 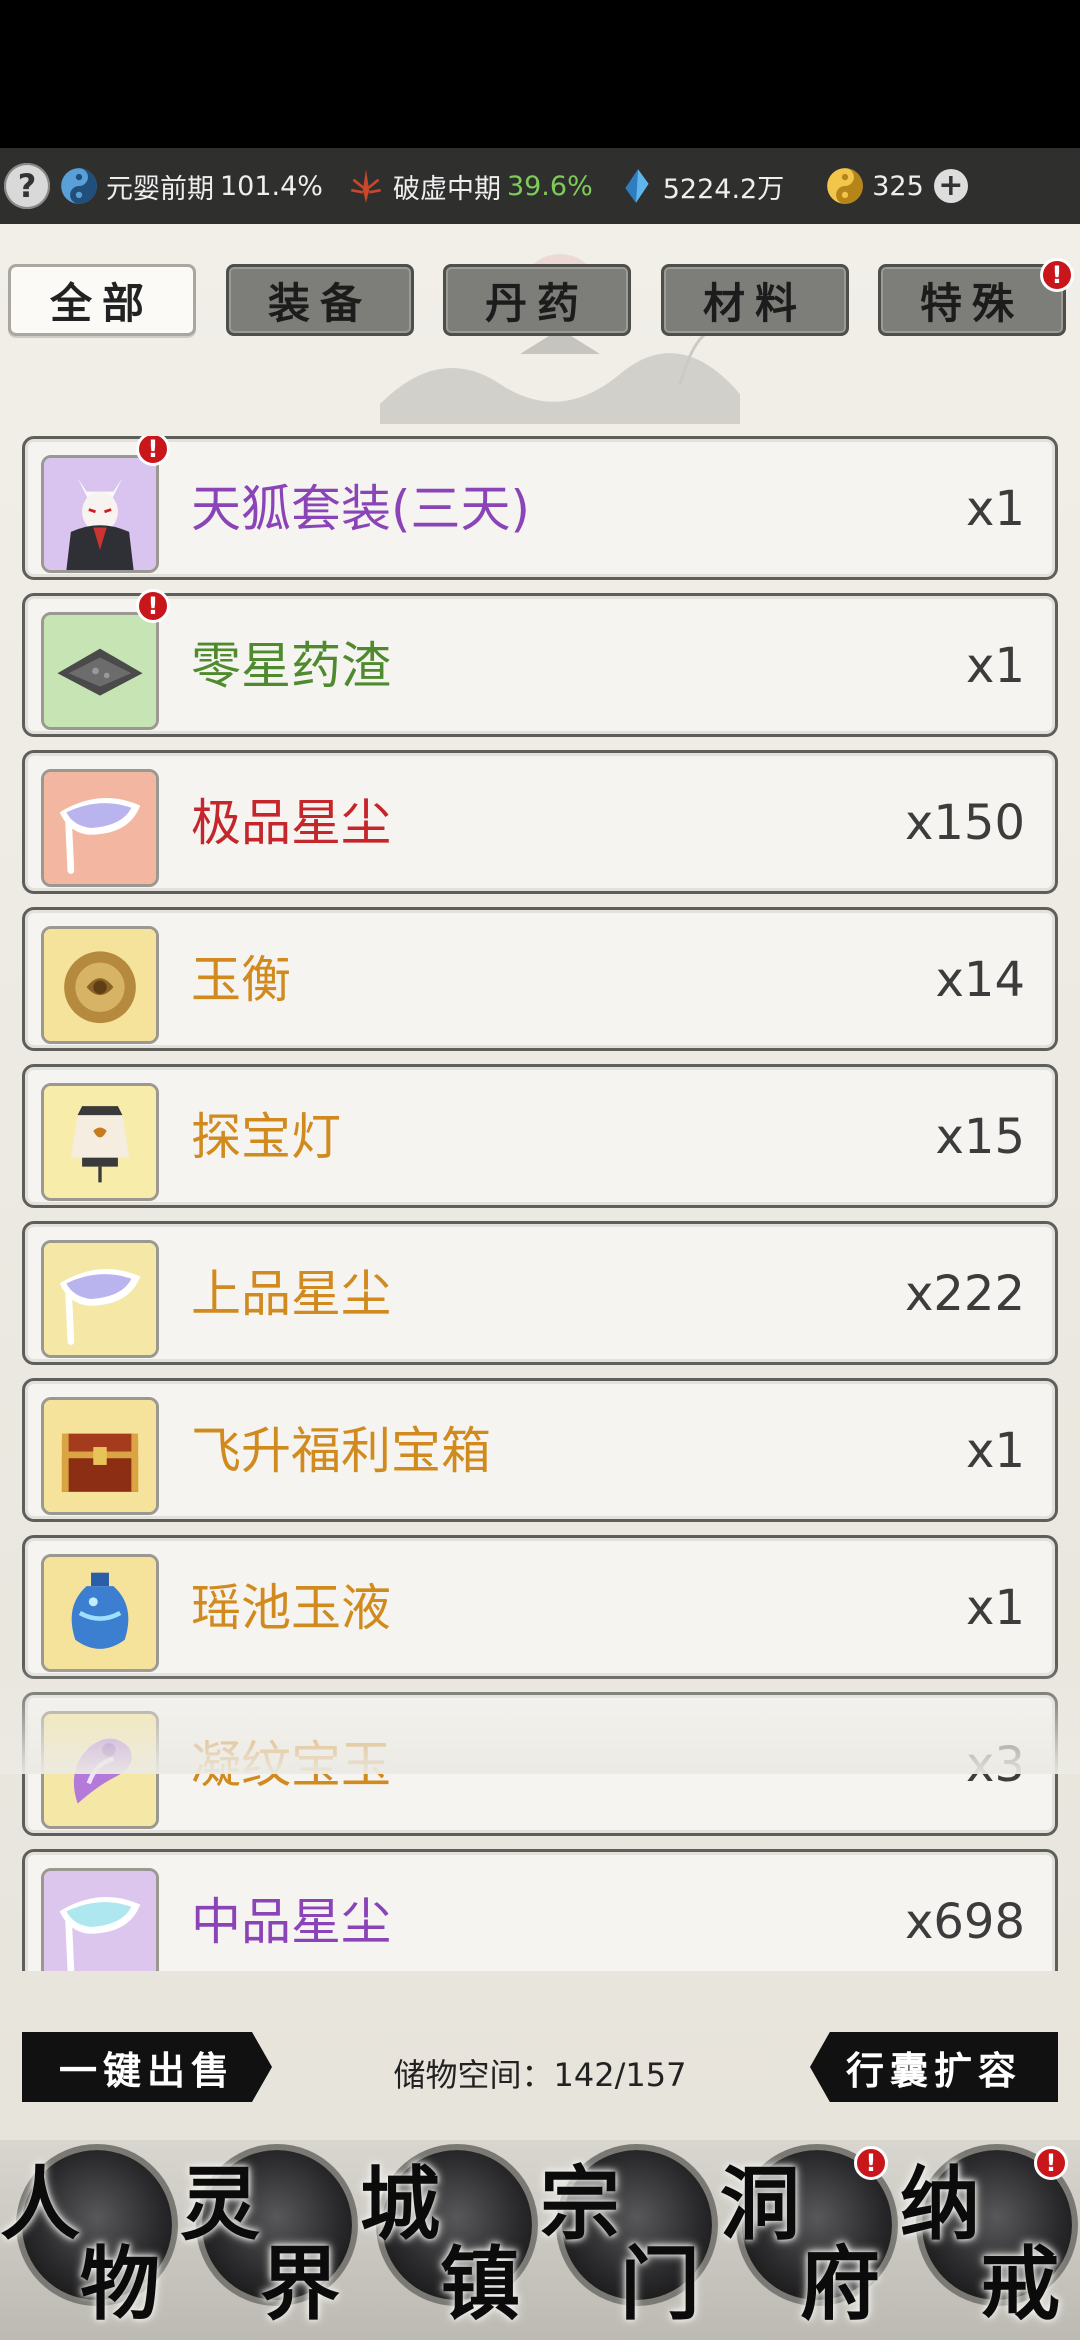 What do you see at coordinates (540, 1136) in the screenshot?
I see `list-item: 探宝灯 x15` at bounding box center [540, 1136].